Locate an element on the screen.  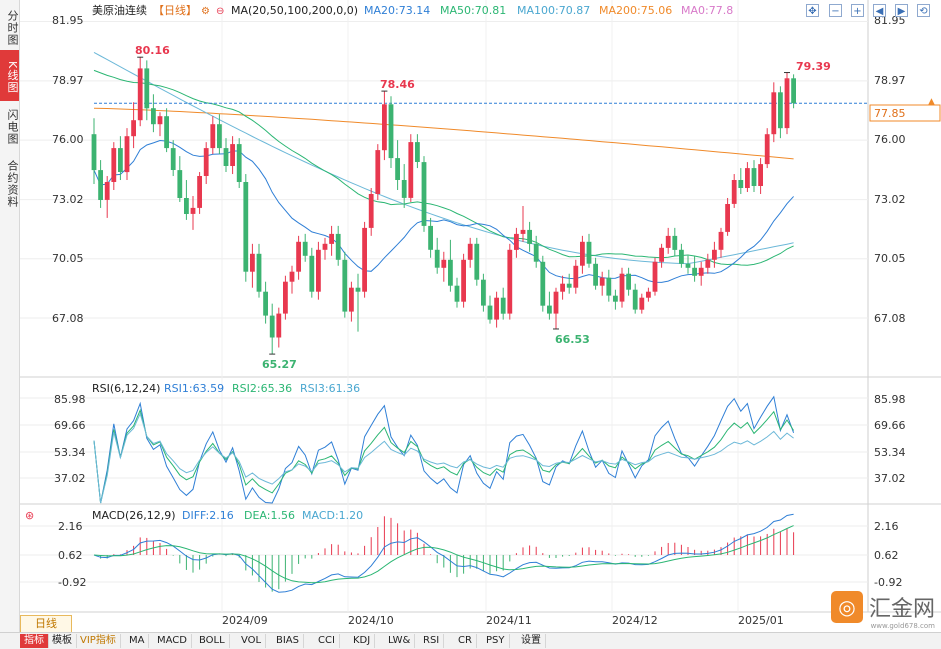
toolbar-item: BIAS is located at coordinates (288, 641).